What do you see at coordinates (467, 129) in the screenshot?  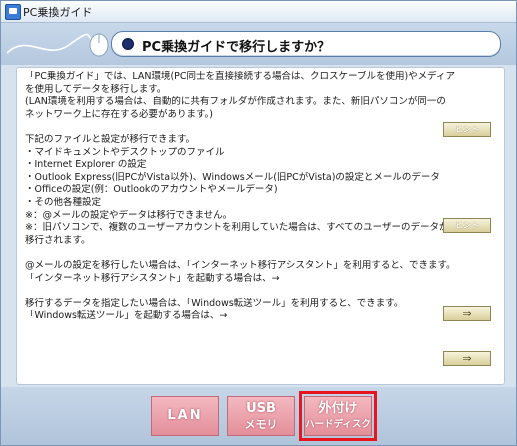 I see `hint-button-lan: ヒント` at bounding box center [467, 129].